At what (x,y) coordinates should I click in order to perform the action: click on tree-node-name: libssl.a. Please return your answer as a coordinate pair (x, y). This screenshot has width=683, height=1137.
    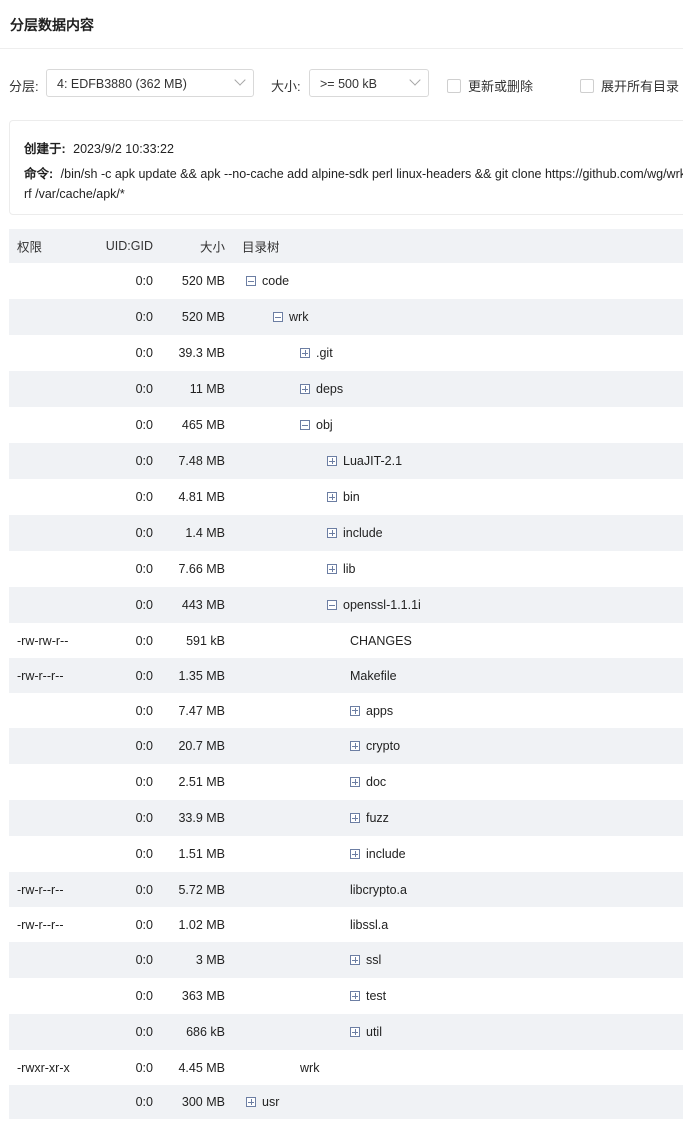
    Looking at the image, I should click on (369, 924).